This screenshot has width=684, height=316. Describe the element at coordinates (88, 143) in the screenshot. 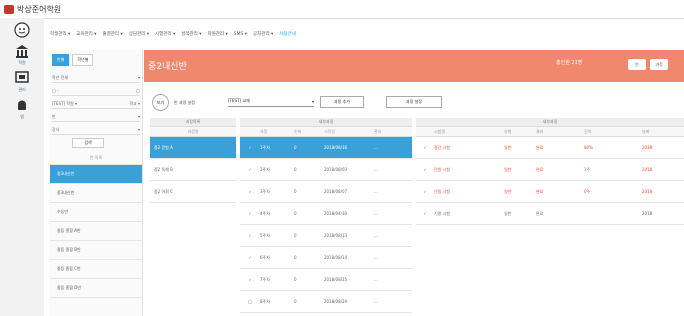

I see `search-button: 검색` at that location.